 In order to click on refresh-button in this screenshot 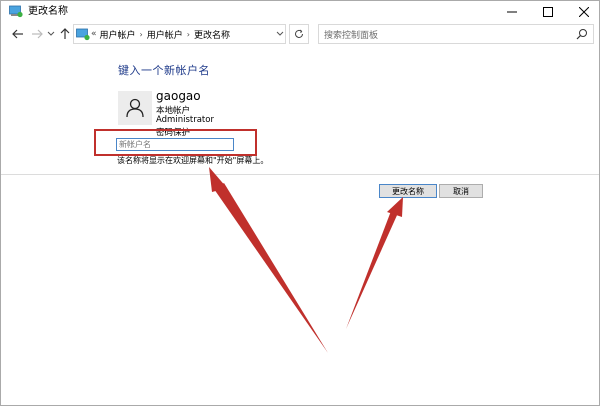, I will do `click(299, 34)`.